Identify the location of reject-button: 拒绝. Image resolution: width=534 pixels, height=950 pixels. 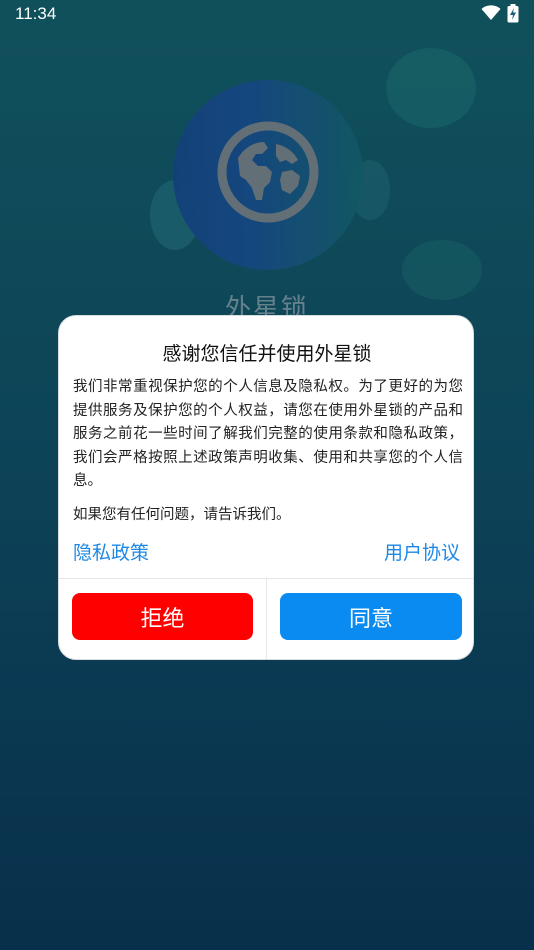
(162, 616).